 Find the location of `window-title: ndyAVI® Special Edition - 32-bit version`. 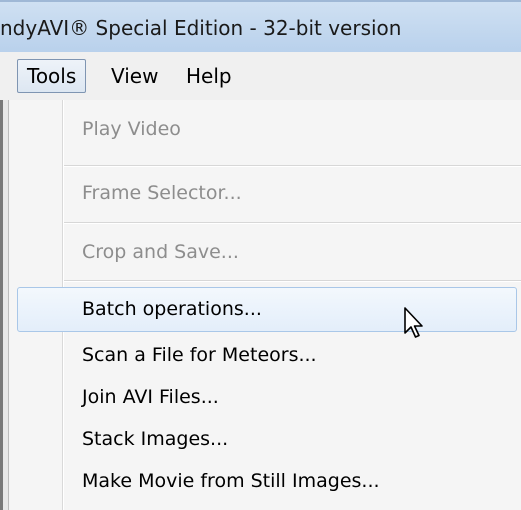

window-title: ndyAVI® Special Edition - 32-bit version is located at coordinates (201, 28).